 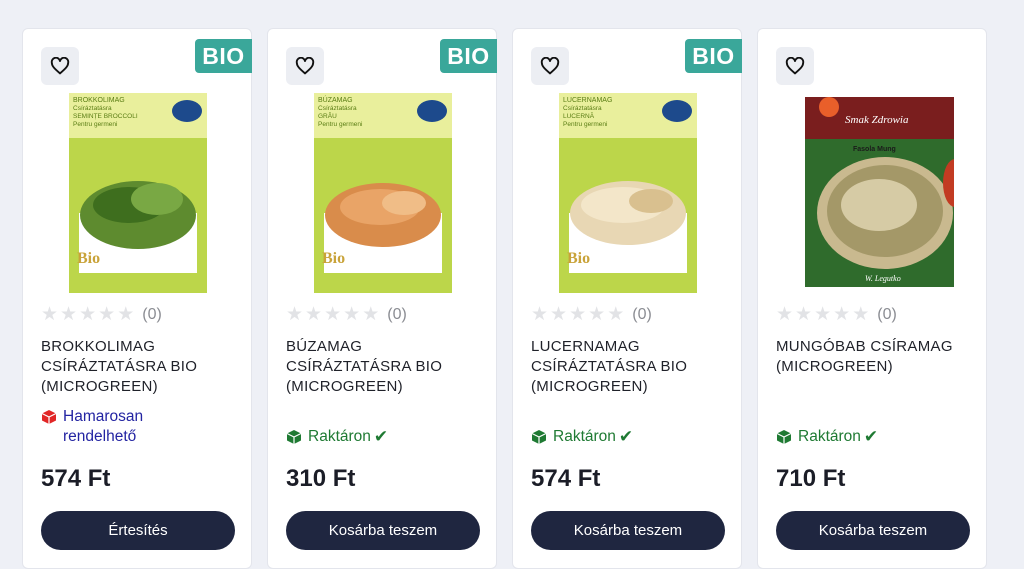 What do you see at coordinates (335, 99) in the screenshot?
I see `package-label: BÚZAMAG` at bounding box center [335, 99].